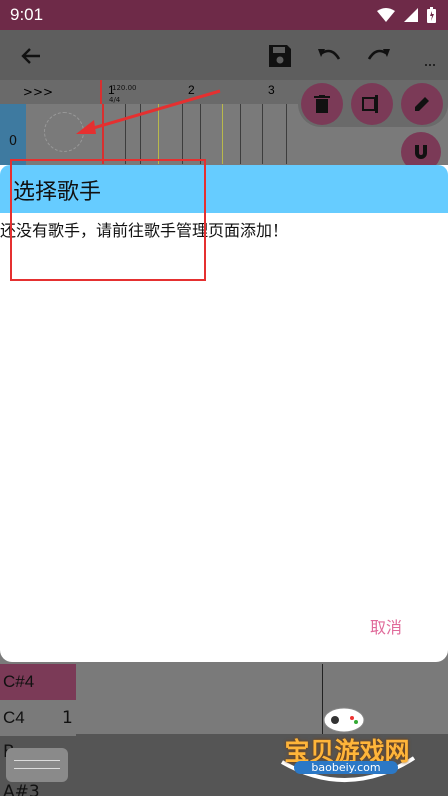  What do you see at coordinates (346, 767) in the screenshot?
I see `watermark-url: baobeiy.com` at bounding box center [346, 767].